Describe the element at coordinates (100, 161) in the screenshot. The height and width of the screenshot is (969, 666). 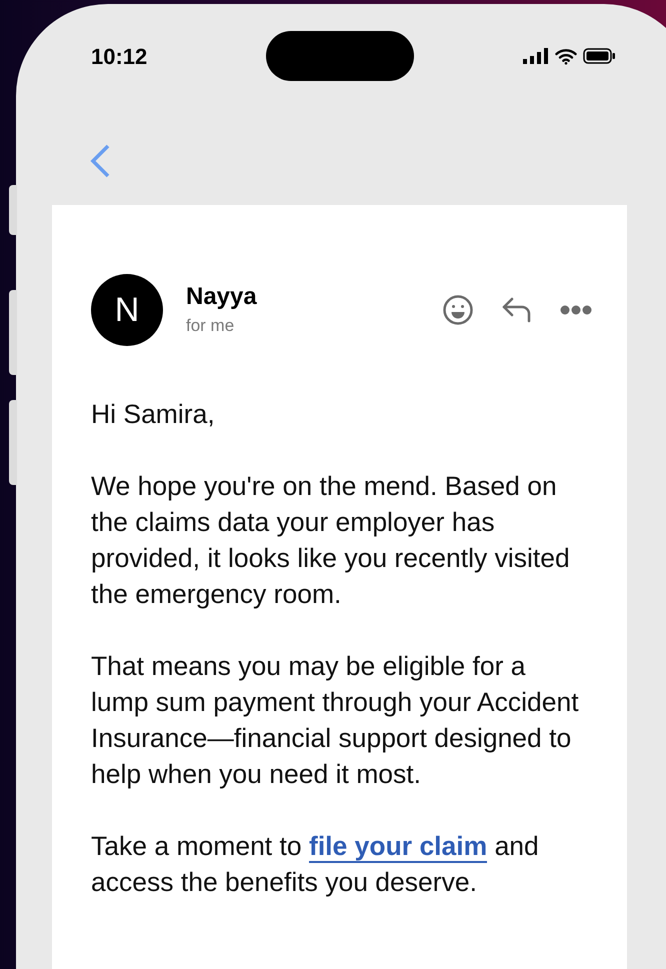
I see `back-icon` at that location.